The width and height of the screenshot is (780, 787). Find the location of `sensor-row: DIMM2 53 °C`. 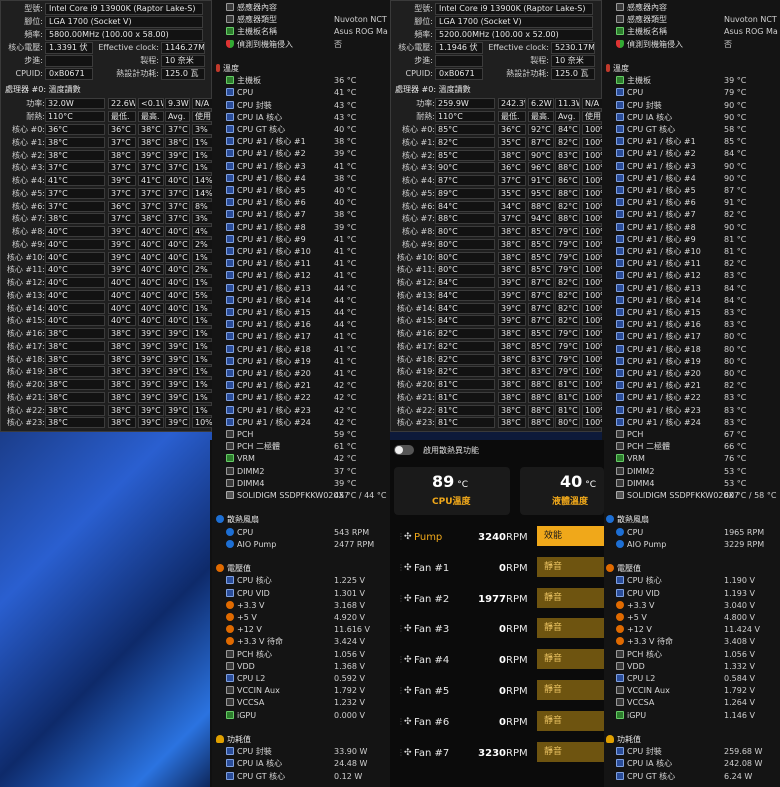

sensor-row: DIMM2 53 °C is located at coordinates (691, 472).